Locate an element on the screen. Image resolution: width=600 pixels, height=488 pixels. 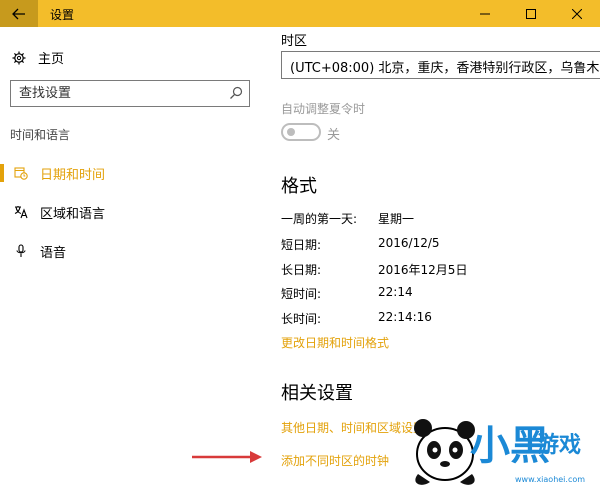
back-arrow-icon is located at coordinates (18, 13).